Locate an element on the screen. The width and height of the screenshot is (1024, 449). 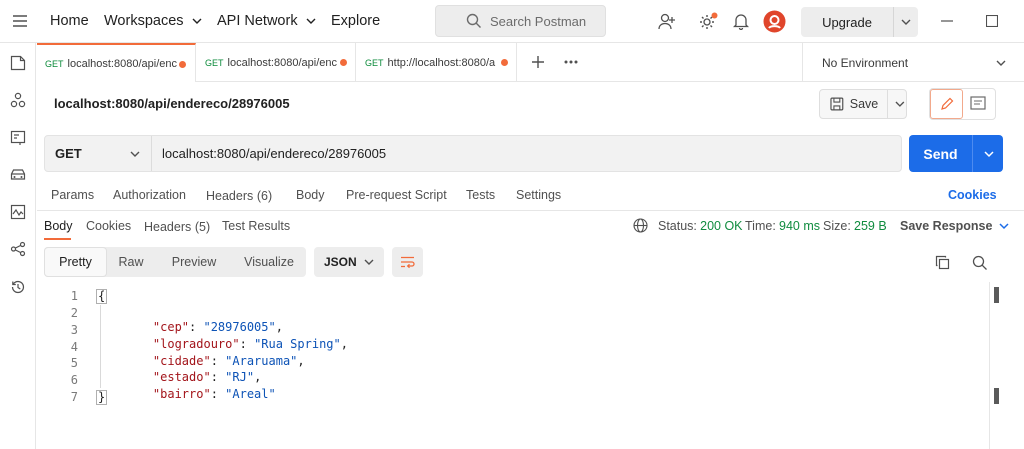
send-button: Send is located at coordinates (956, 153).